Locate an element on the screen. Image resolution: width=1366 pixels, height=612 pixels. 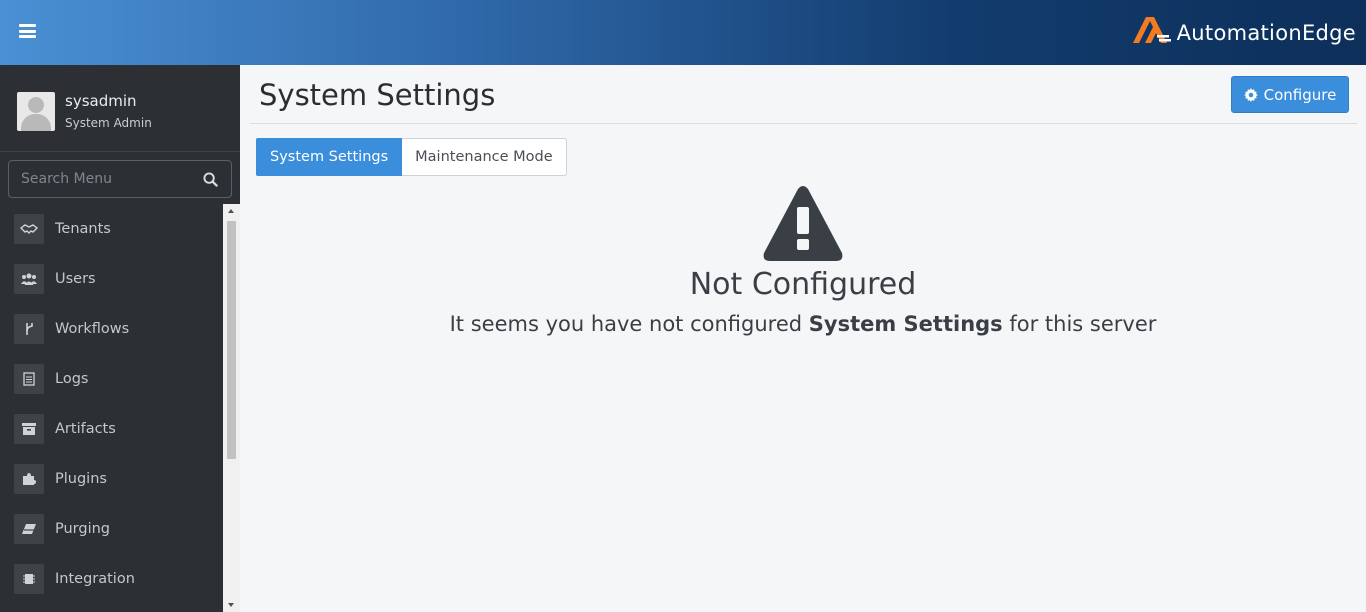
sidebar-scrollbar is located at coordinates (231, 408).